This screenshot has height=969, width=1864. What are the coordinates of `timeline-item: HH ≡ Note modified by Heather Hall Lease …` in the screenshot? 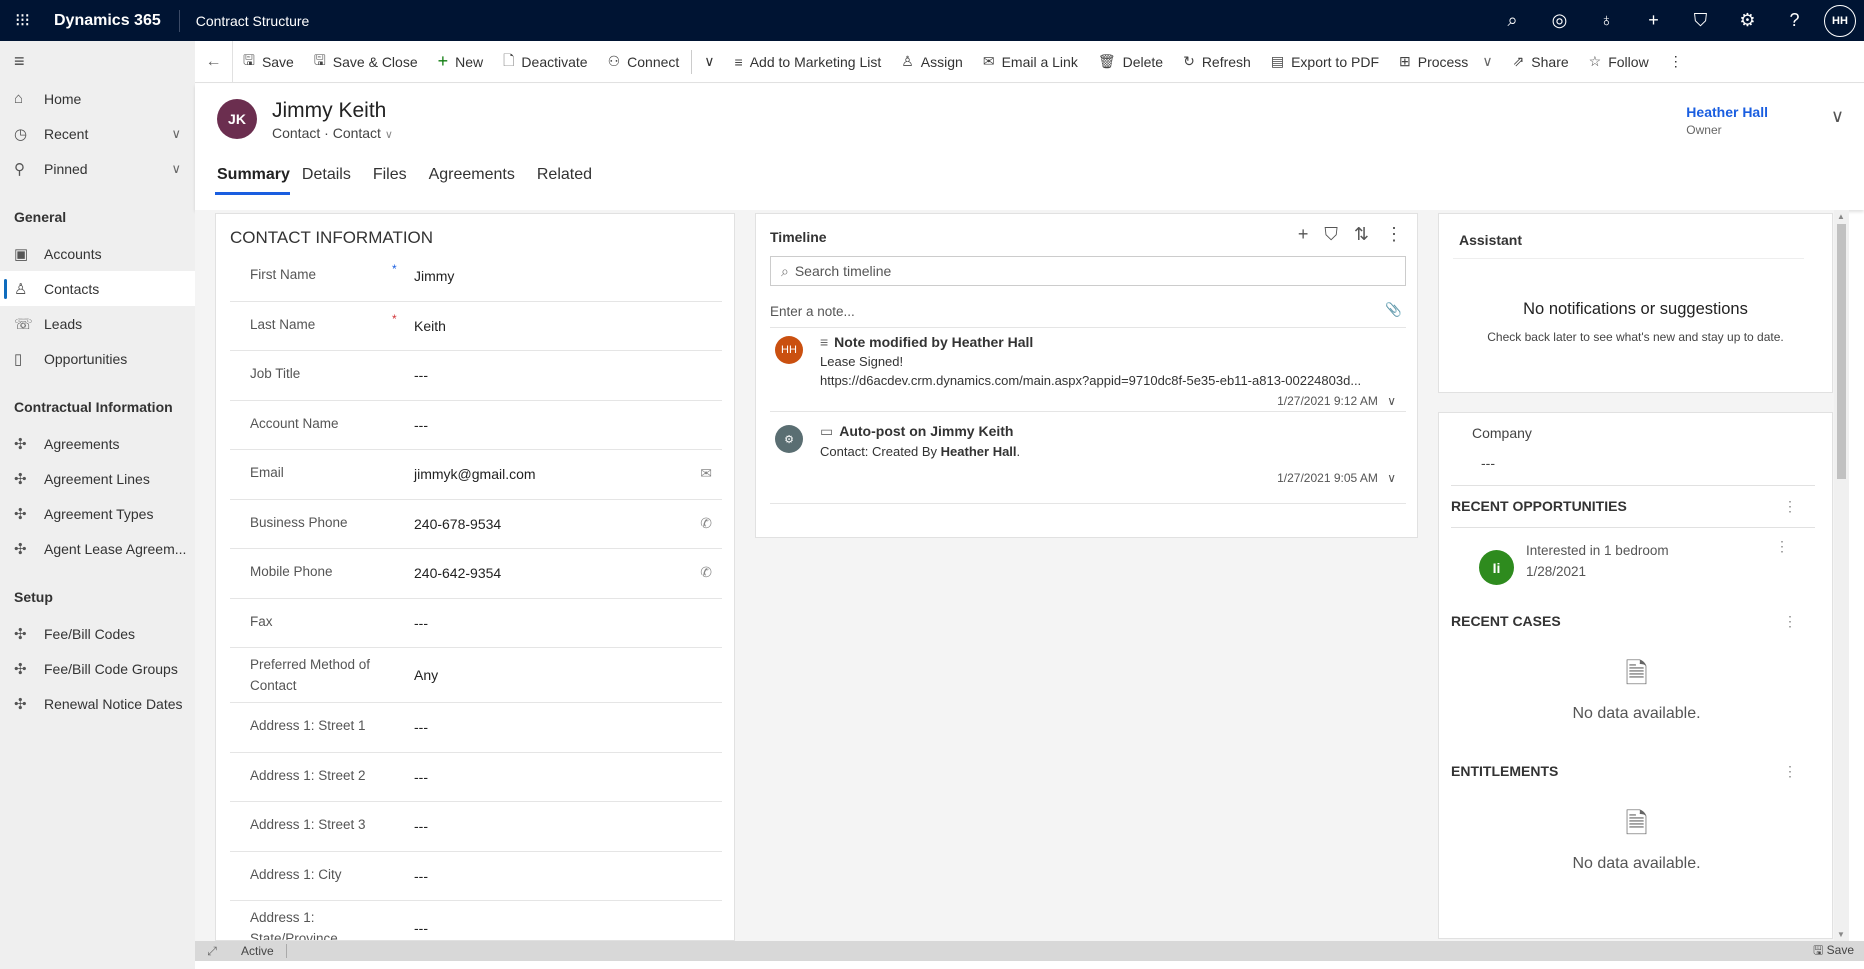 It's located at (1088, 371).